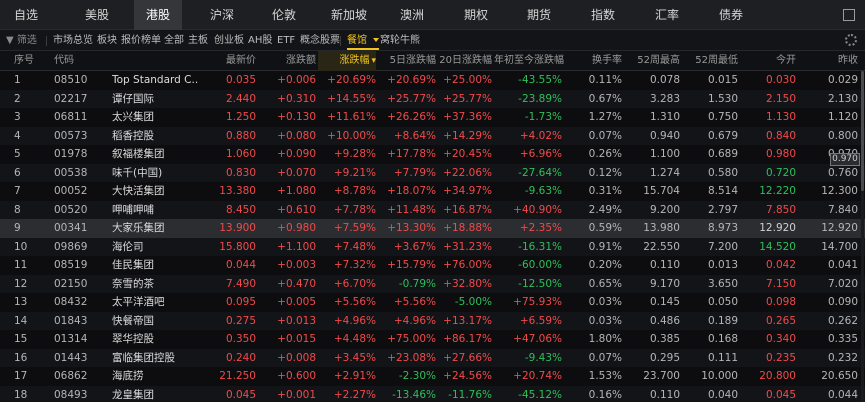  What do you see at coordinates (842, 265) in the screenshot?
I see `cell-prev: 0.041` at bounding box center [842, 265].